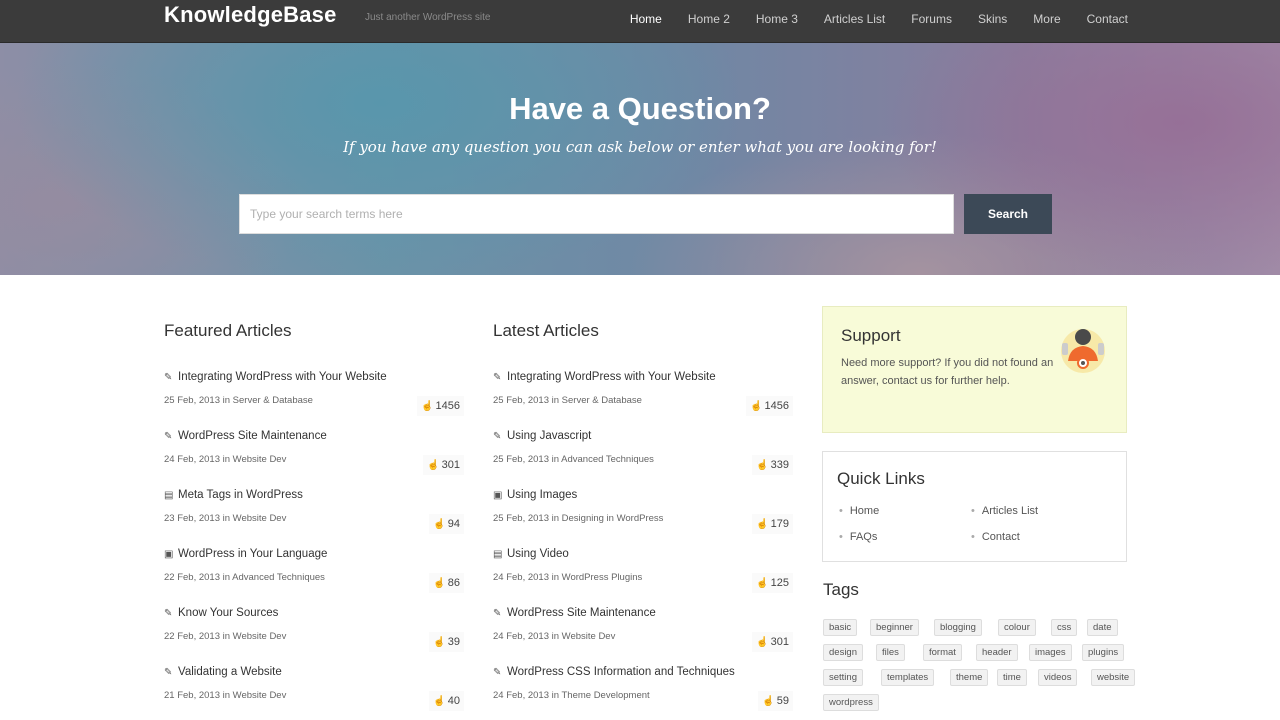  I want to click on tag-plugins: plugins, so click(1103, 652).